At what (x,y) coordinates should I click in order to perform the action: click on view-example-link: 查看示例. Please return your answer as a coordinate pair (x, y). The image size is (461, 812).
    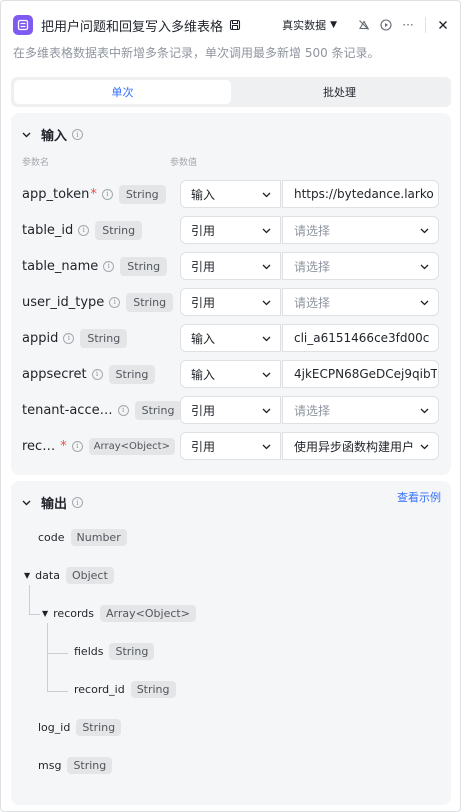
    Looking at the image, I should click on (419, 497).